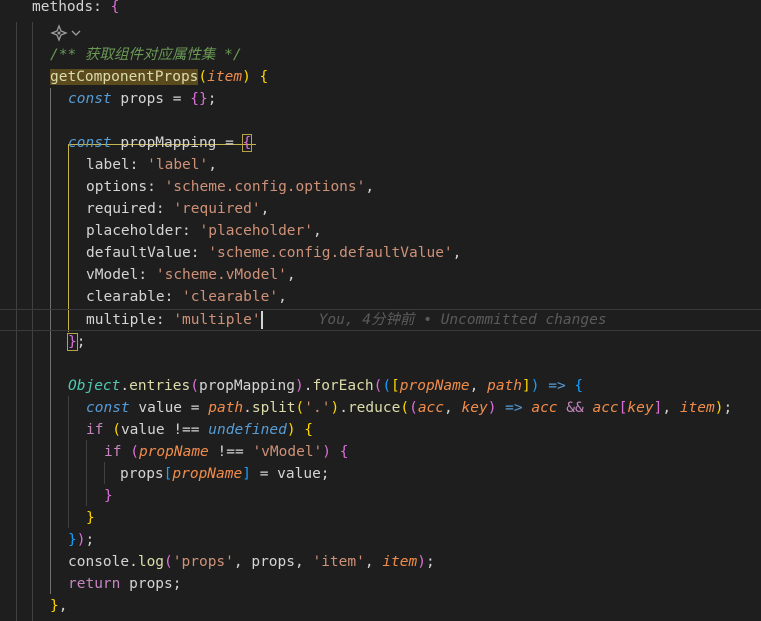 This screenshot has height=621, width=761. Describe the element at coordinates (142, 430) in the screenshot. I see `token: value` at that location.